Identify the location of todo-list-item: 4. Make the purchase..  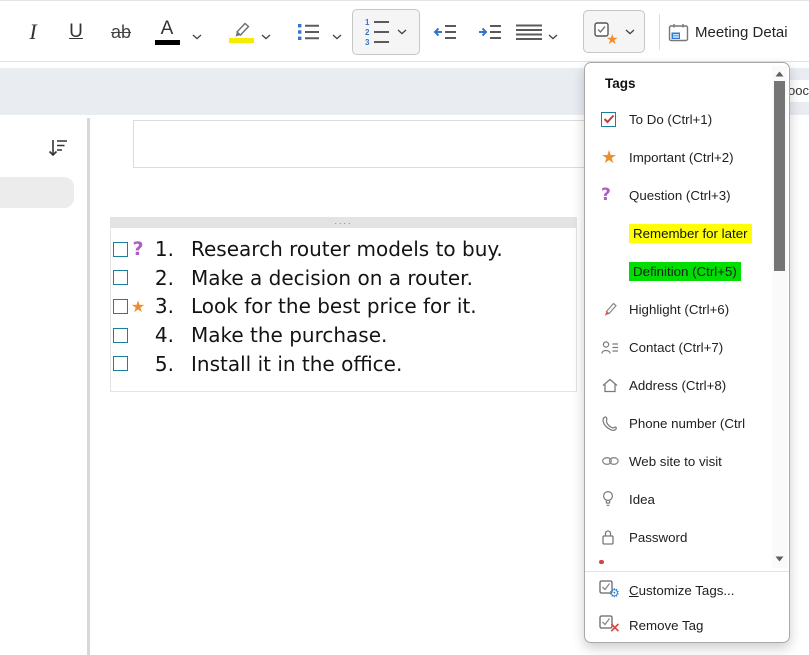
(343, 335).